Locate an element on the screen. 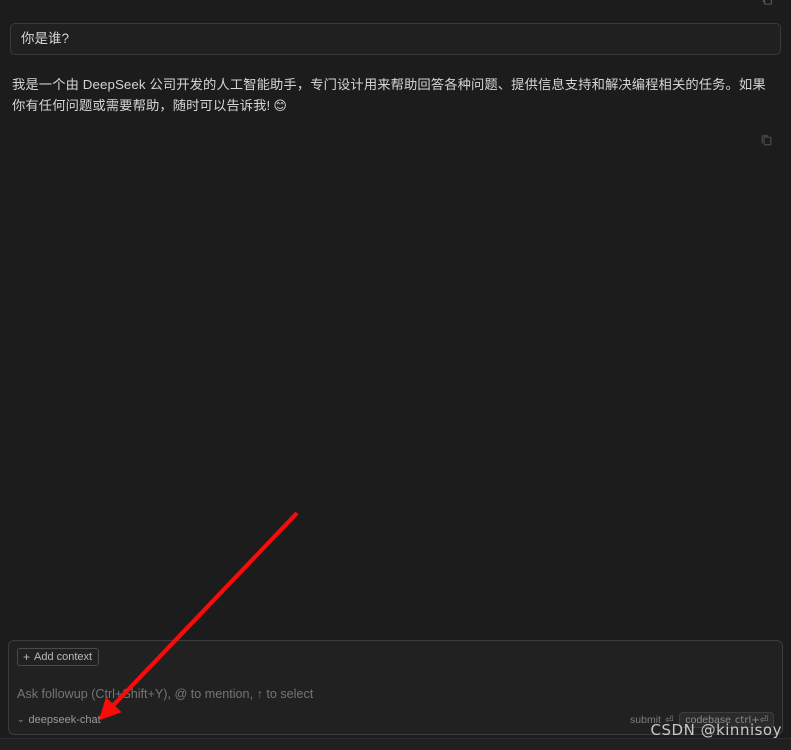 This screenshot has width=791, height=750. status-bar is located at coordinates (395, 744).